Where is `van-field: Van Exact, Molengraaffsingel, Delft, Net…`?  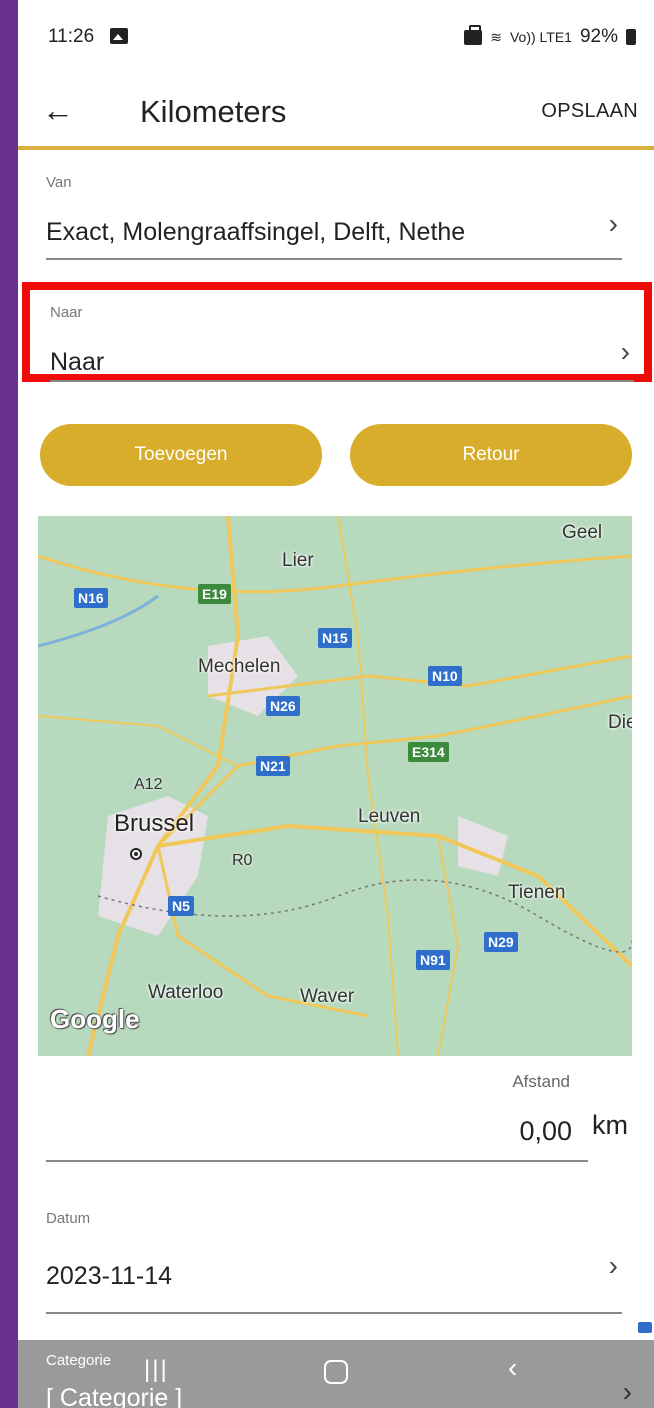 van-field: Van Exact, Molengraaffsingel, Delft, Net… is located at coordinates (334, 214).